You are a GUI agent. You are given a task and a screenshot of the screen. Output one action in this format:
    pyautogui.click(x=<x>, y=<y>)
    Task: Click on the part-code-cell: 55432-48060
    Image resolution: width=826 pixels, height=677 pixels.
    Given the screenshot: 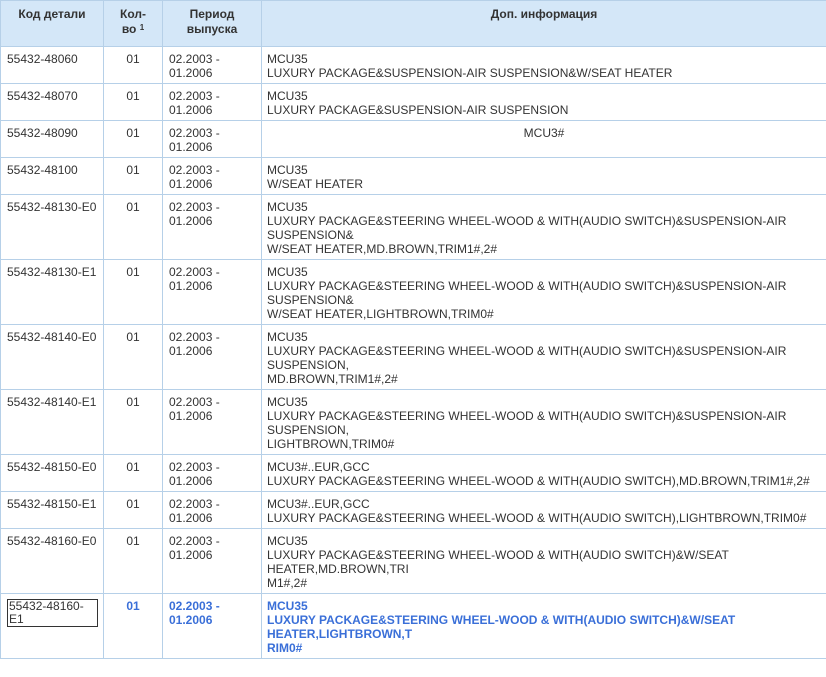 What is the action you would take?
    pyautogui.click(x=52, y=65)
    